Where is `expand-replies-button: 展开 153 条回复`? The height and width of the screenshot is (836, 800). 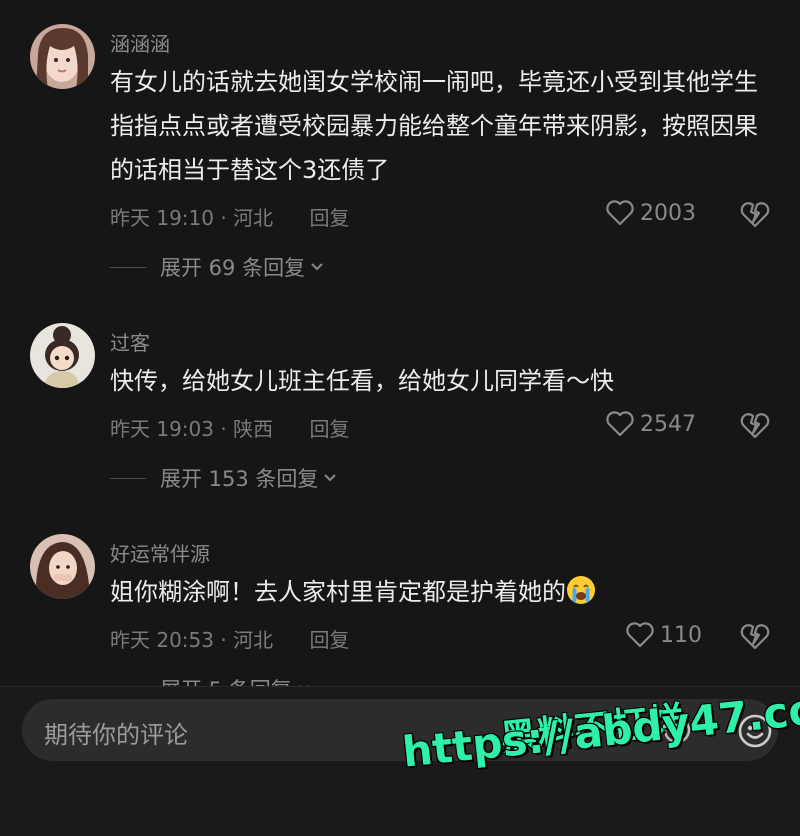
expand-replies-button: 展开 153 条回复 is located at coordinates (224, 478).